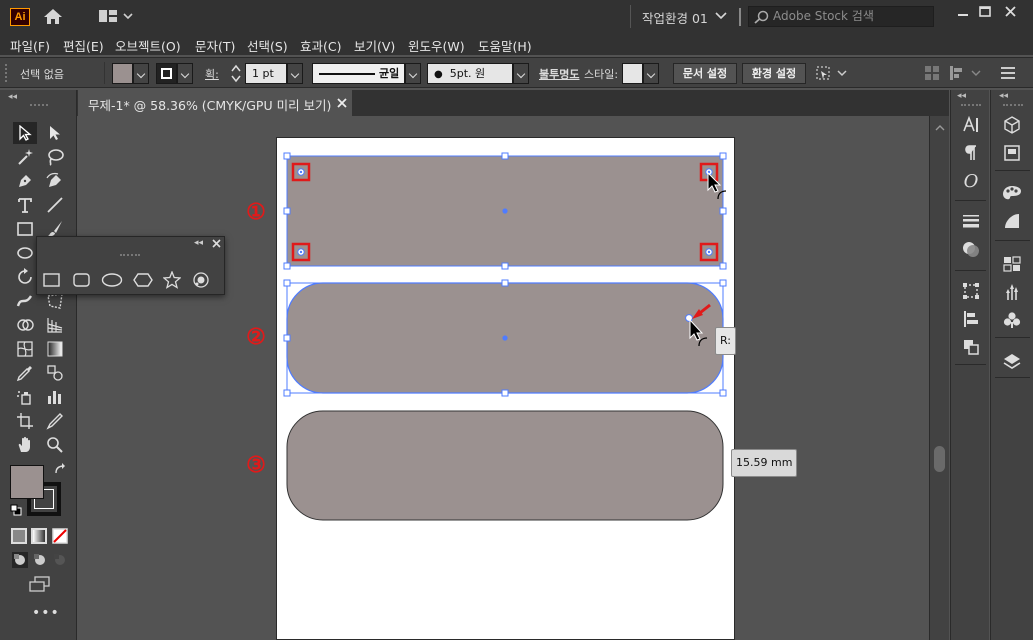 This screenshot has height=640, width=1033. What do you see at coordinates (726, 341) in the screenshot?
I see `radius-tooltip: R:` at bounding box center [726, 341].